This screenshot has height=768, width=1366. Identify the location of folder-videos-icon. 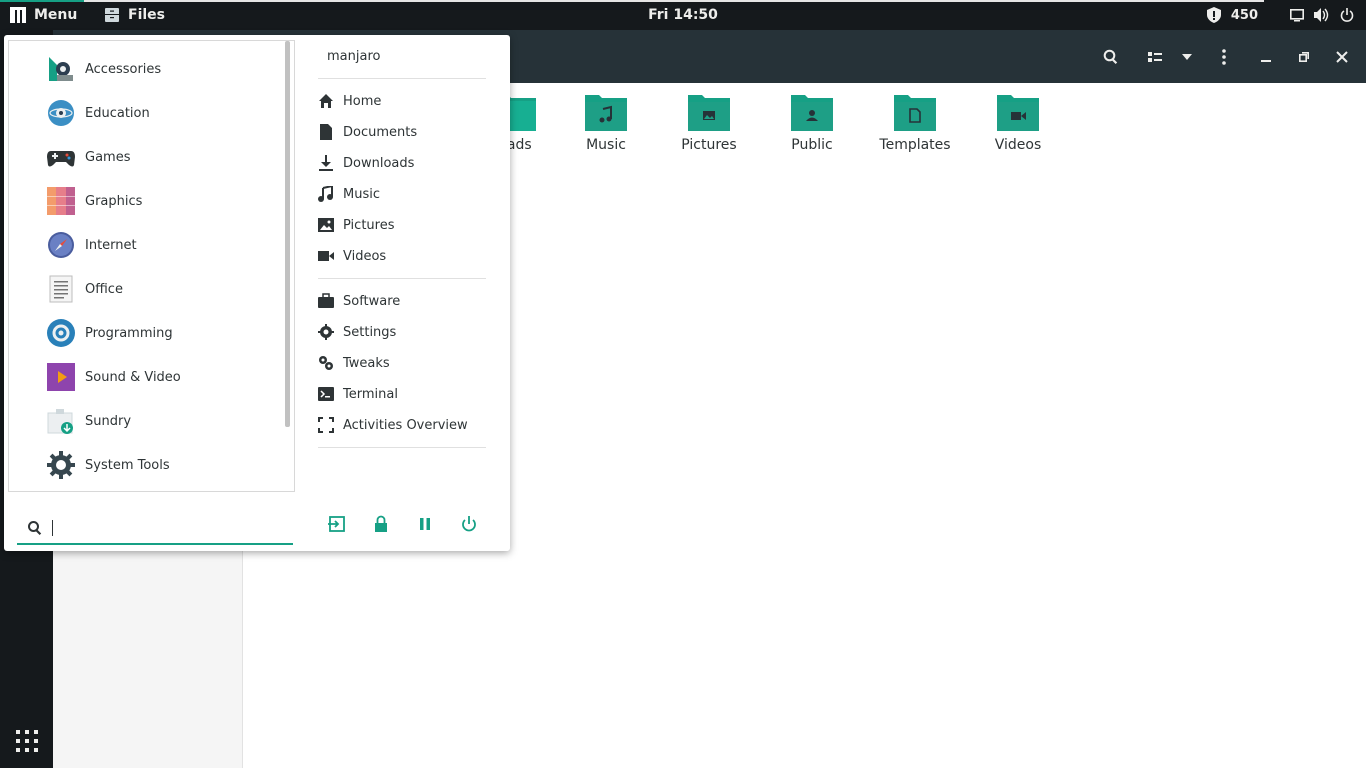
(1018, 113).